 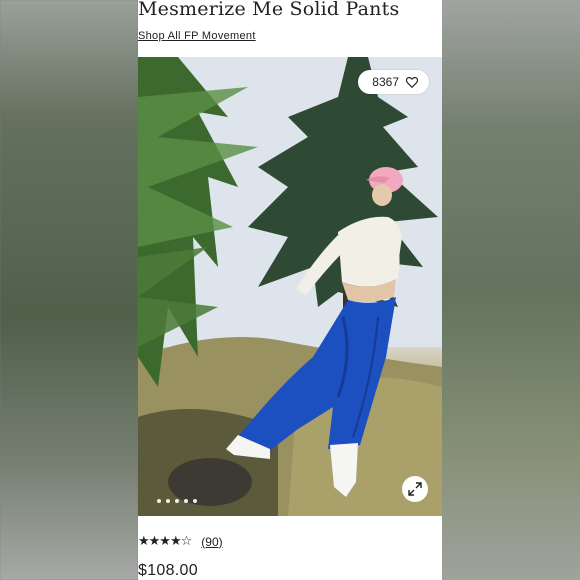 I want to click on like-button: 8367, so click(x=393, y=82).